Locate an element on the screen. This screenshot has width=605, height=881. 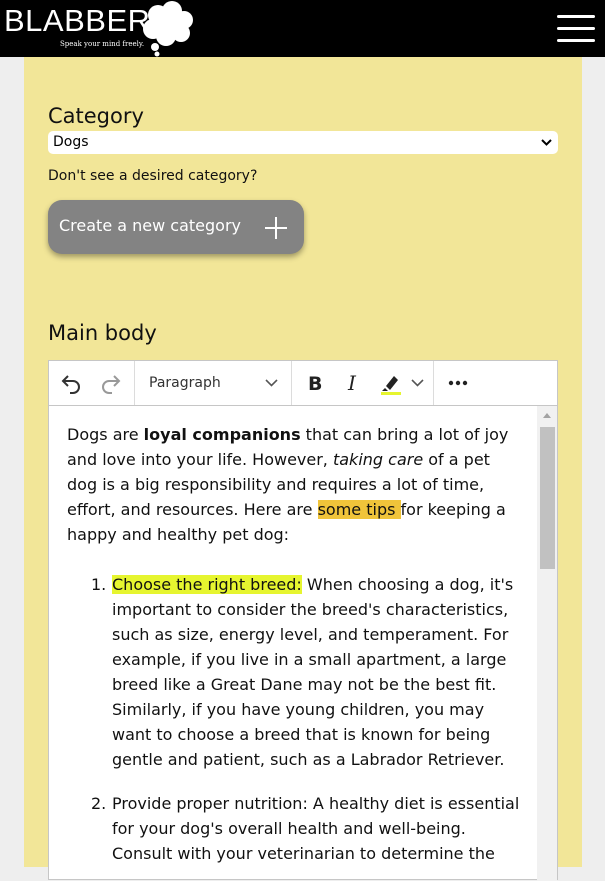
italic-icon: I is located at coordinates (354, 383).